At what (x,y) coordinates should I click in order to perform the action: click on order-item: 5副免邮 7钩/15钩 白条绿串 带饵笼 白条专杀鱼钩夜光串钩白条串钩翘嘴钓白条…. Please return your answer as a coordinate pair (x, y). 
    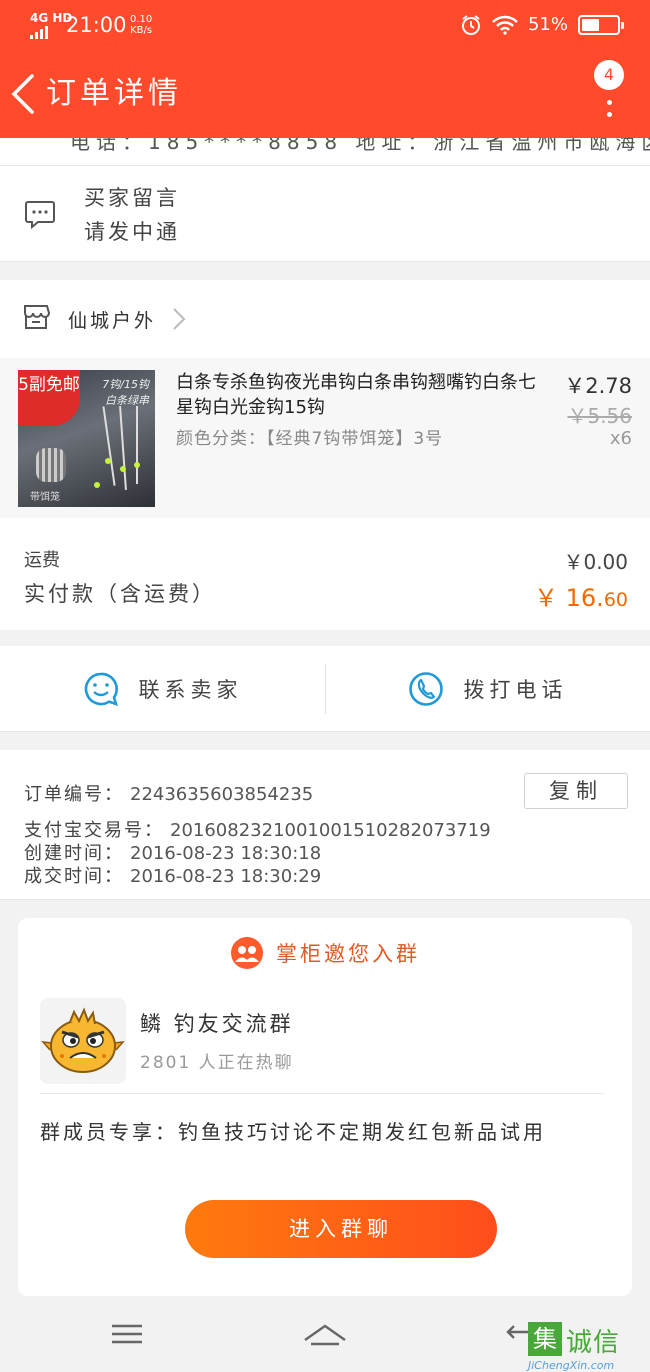
    Looking at the image, I should click on (325, 438).